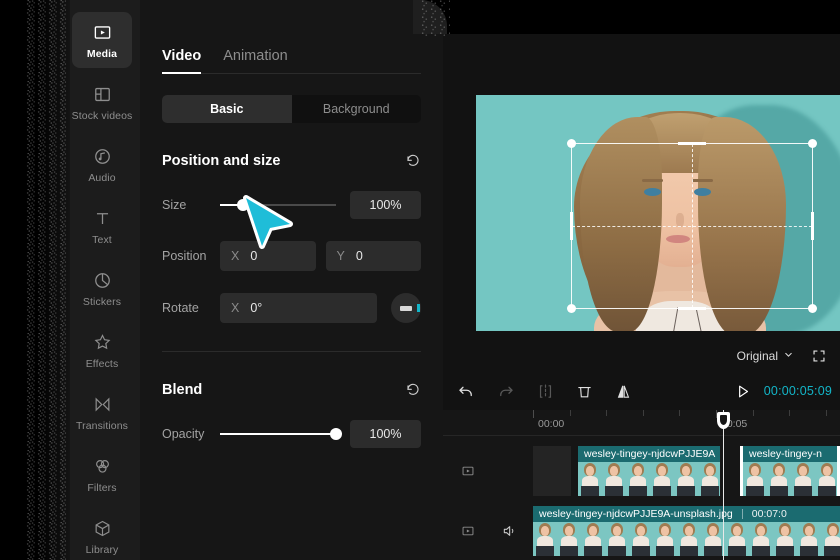  What do you see at coordinates (552, 471) in the screenshot?
I see `empty-slot` at bounding box center [552, 471].